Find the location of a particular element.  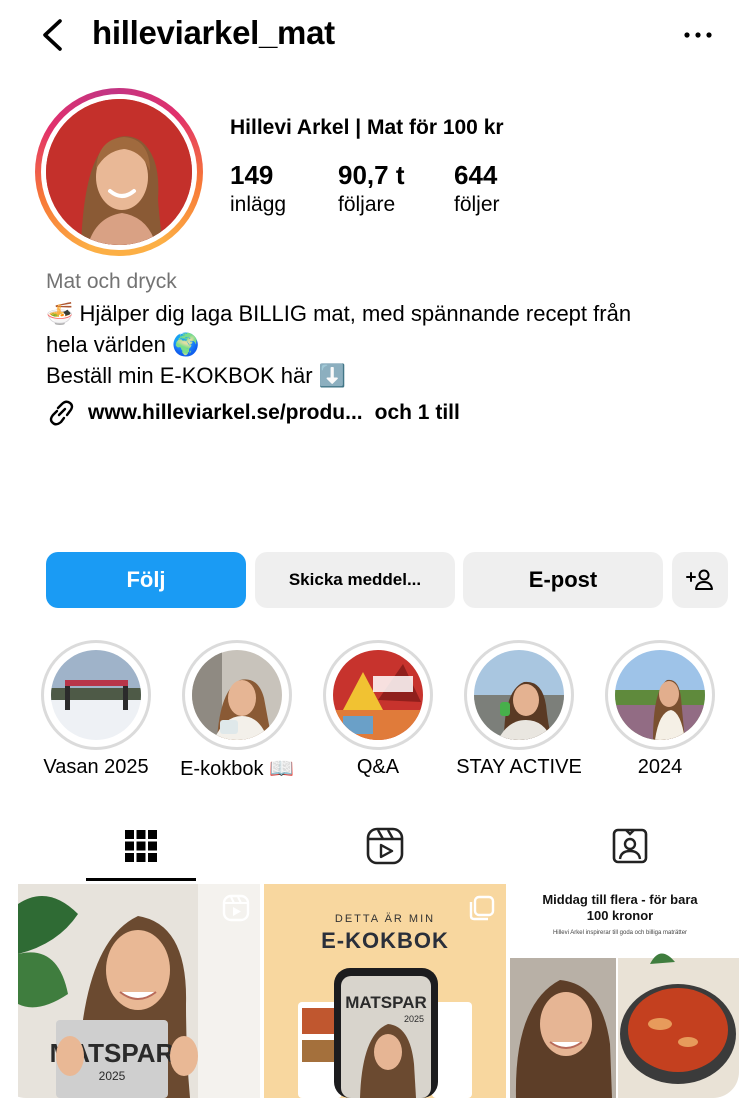

tab-reels is located at coordinates (385, 846).